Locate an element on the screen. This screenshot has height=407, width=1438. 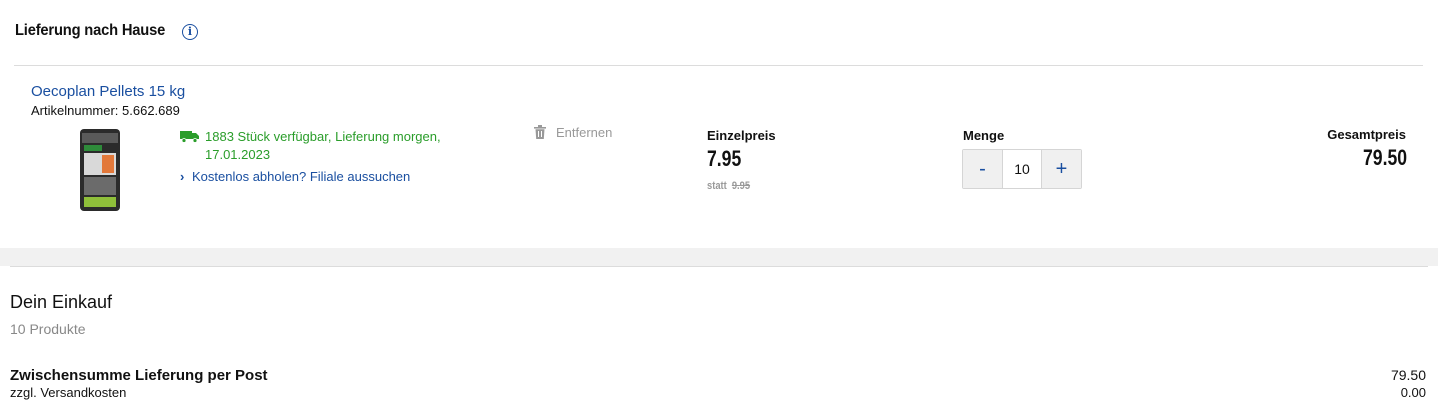
quantity-stepper: - 10 + is located at coordinates (1022, 169).